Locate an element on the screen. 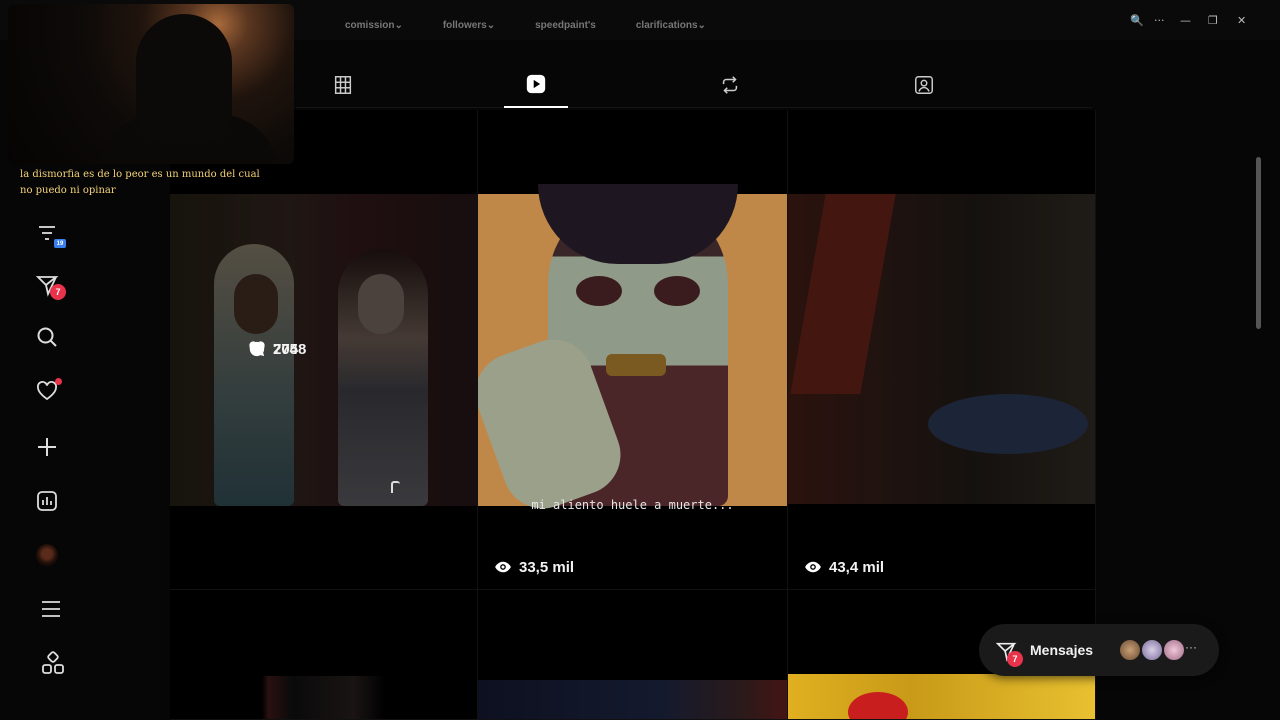  comments-count: 204 is located at coordinates (286, 349).